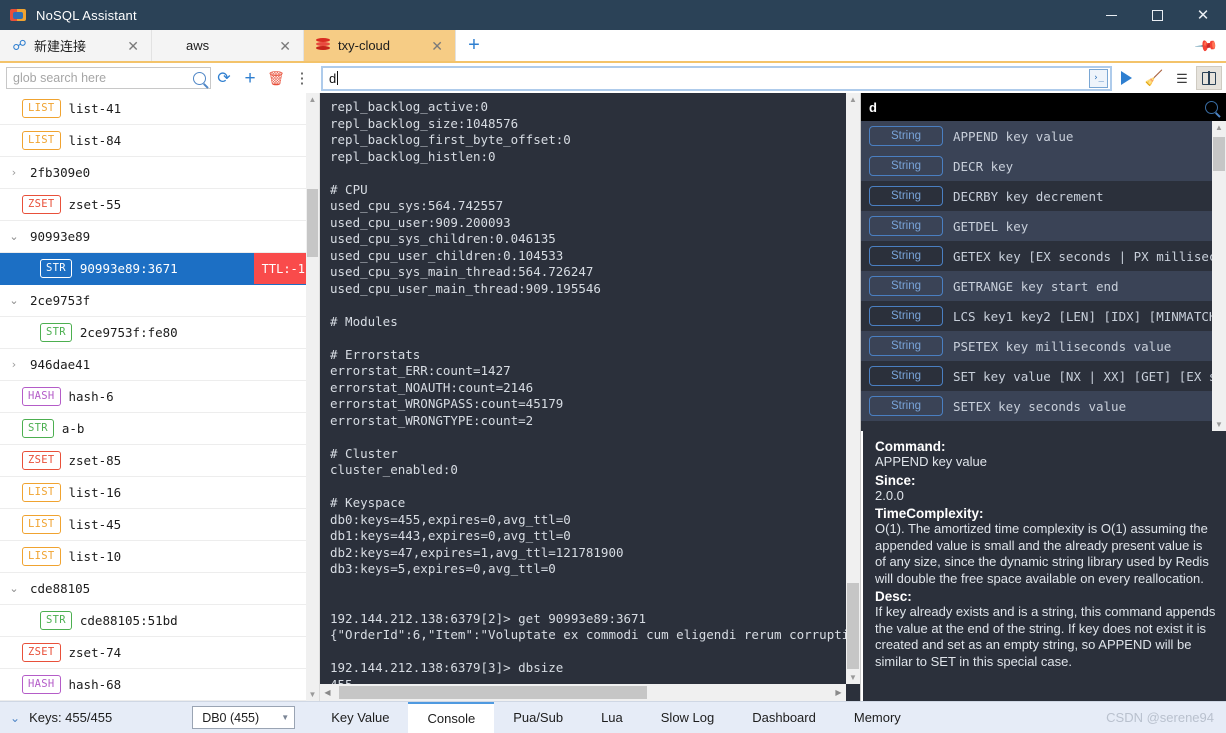 The height and width of the screenshot is (733, 1226). I want to click on run-icon, so click(1126, 78).